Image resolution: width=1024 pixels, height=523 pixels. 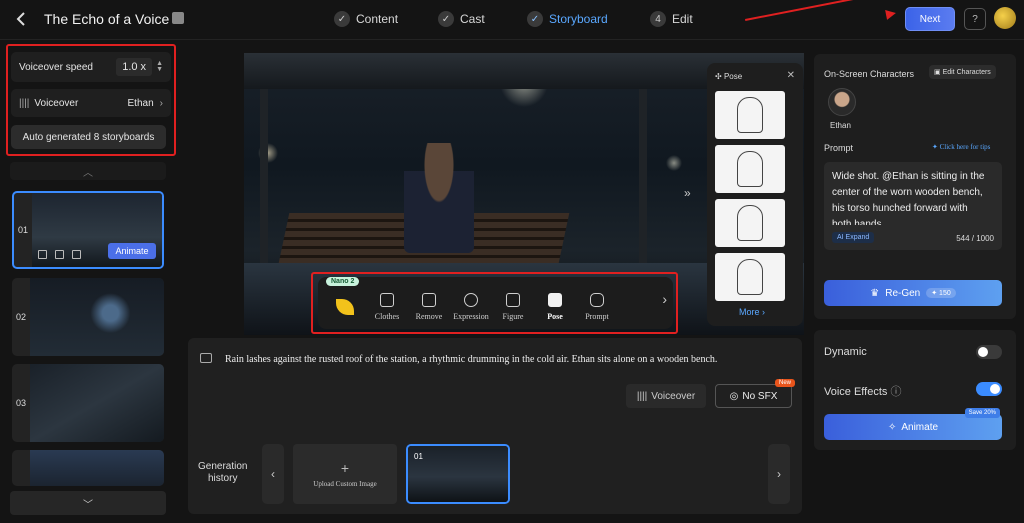 I want to click on close-icon: ✕, so click(x=791, y=75).